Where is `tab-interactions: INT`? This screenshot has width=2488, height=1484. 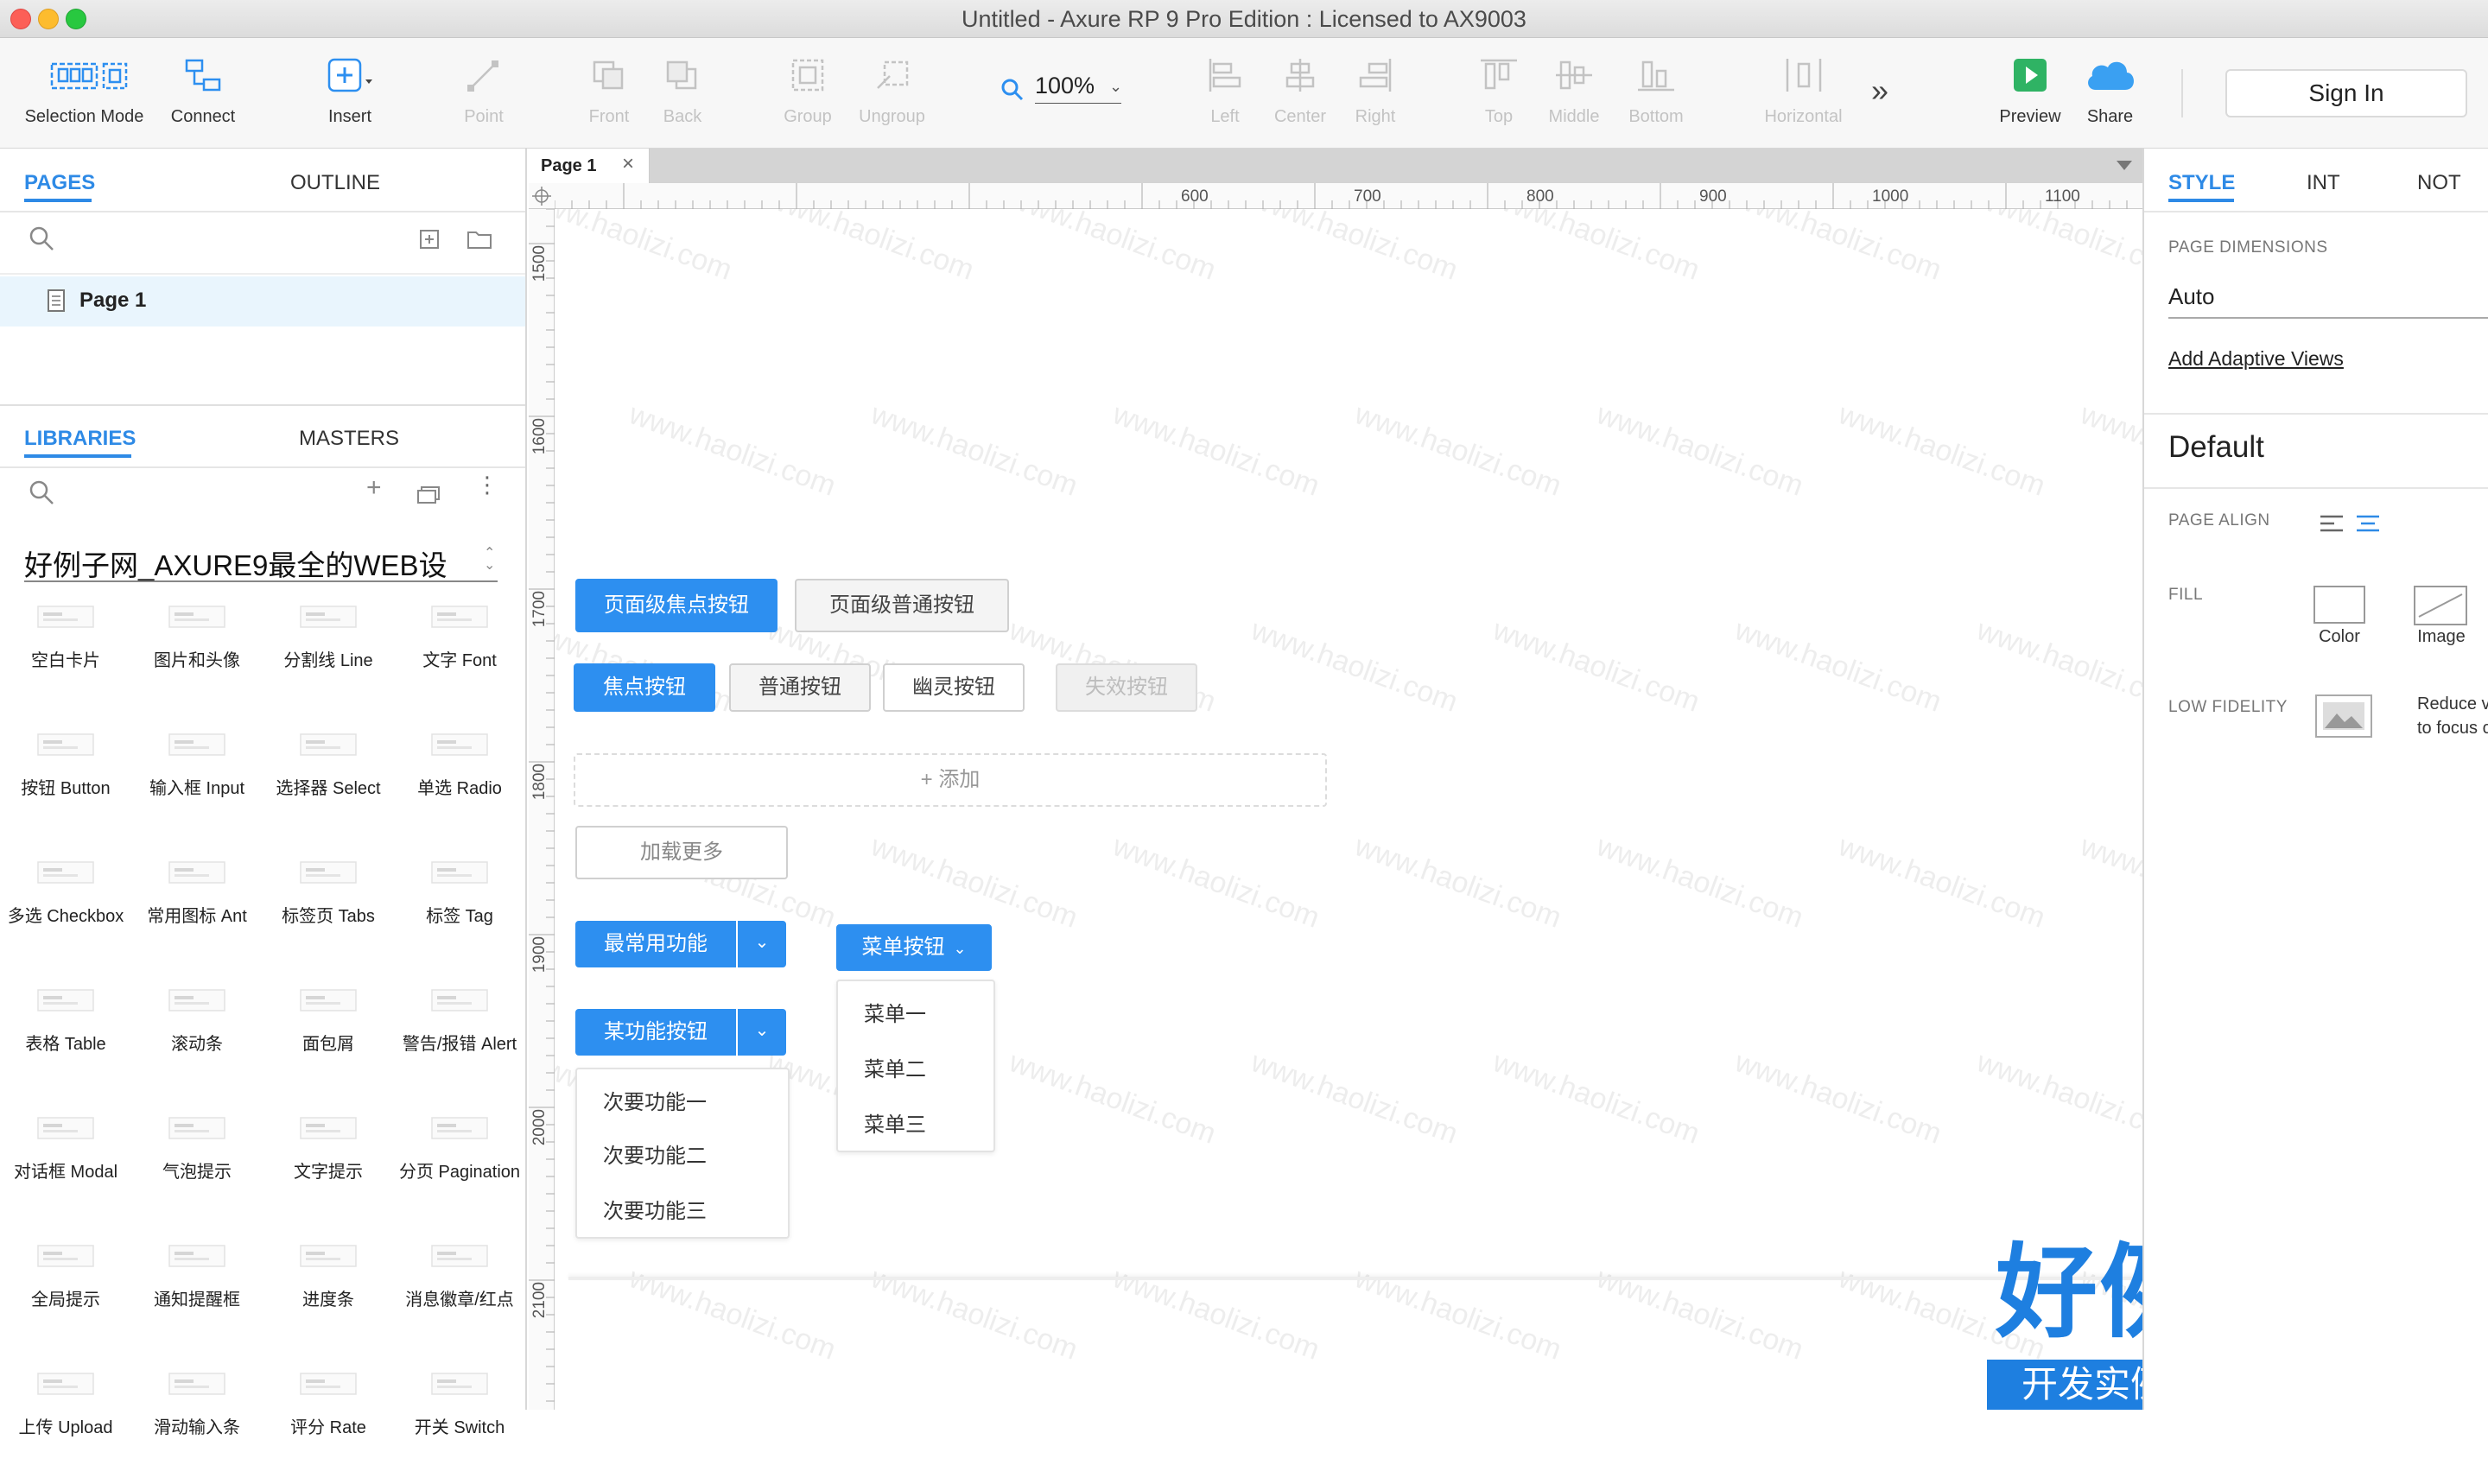 tab-interactions: INT is located at coordinates (2324, 183).